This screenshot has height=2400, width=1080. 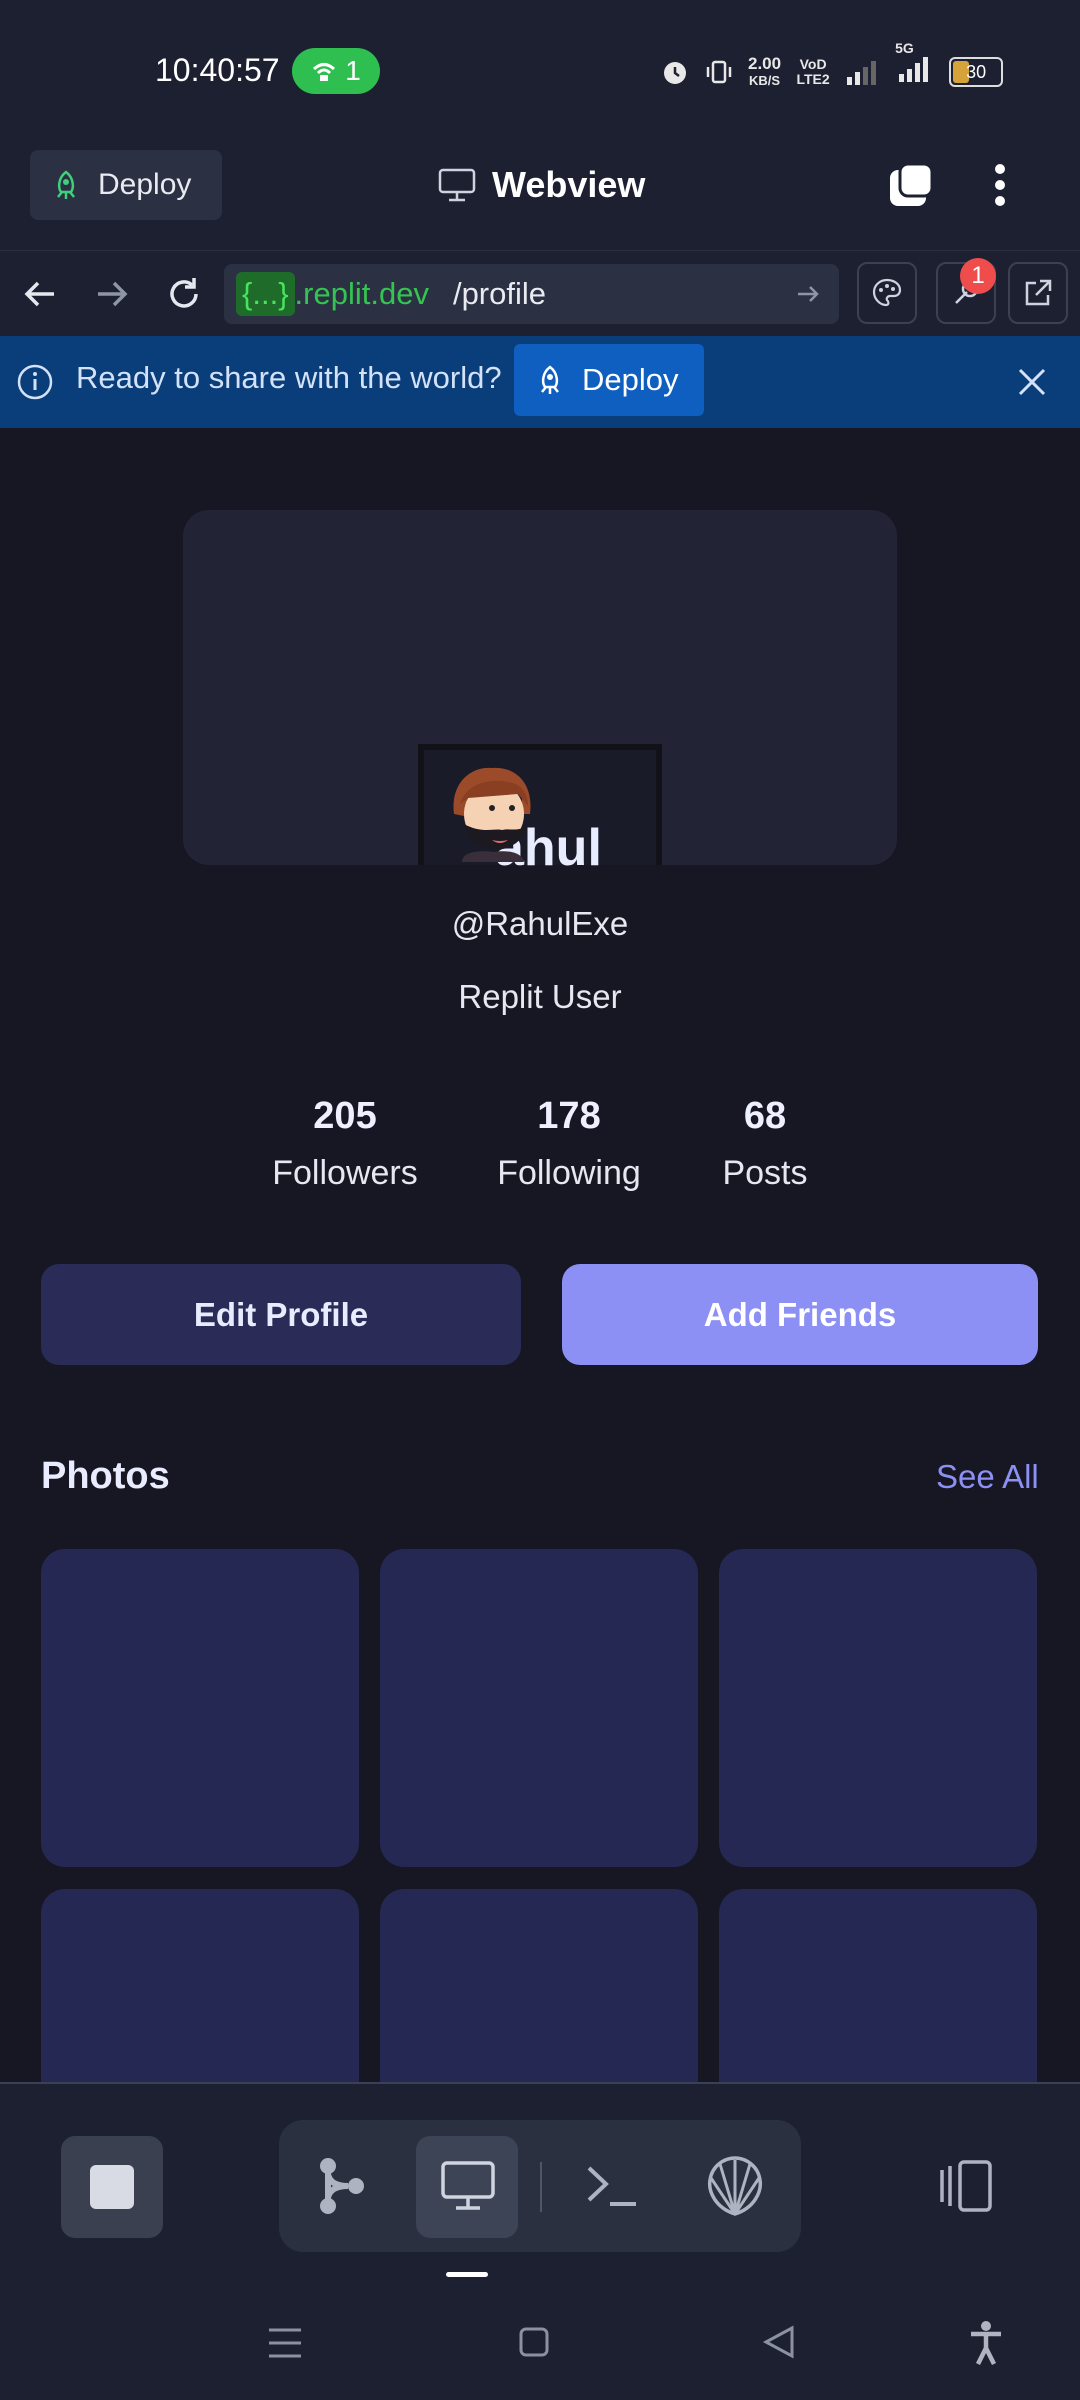 I want to click on palette-icon, so click(x=887, y=292).